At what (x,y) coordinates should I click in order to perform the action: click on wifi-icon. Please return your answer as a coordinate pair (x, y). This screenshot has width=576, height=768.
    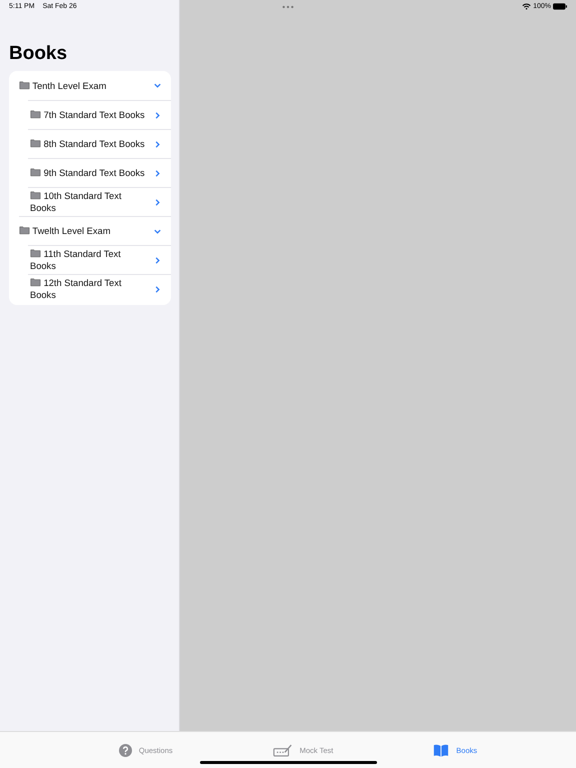
    Looking at the image, I should click on (527, 6).